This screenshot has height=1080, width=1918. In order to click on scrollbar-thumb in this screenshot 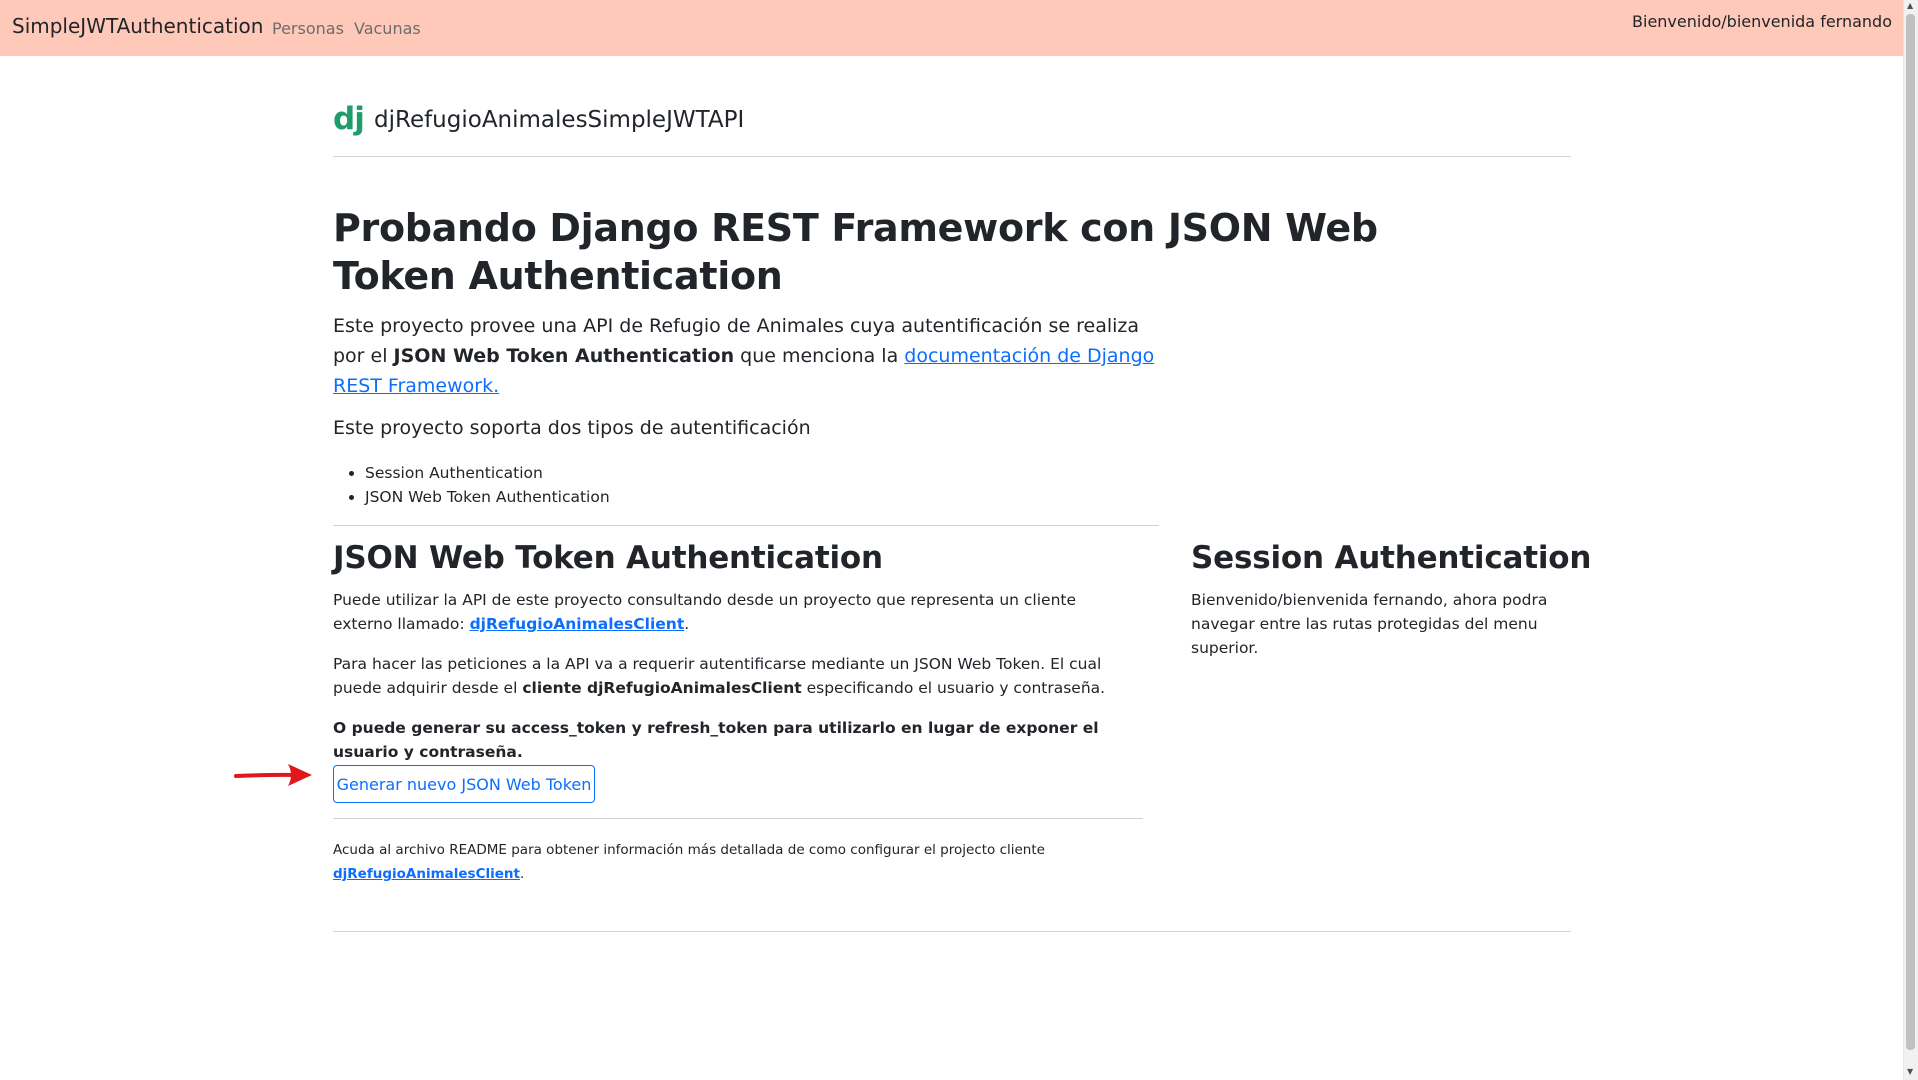, I will do `click(1910, 532)`.